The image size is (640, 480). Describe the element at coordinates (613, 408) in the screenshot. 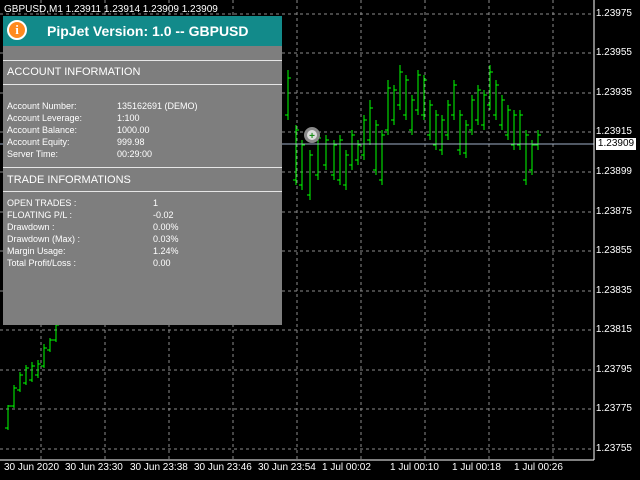

I see `price-axis-label: 1.23775` at that location.